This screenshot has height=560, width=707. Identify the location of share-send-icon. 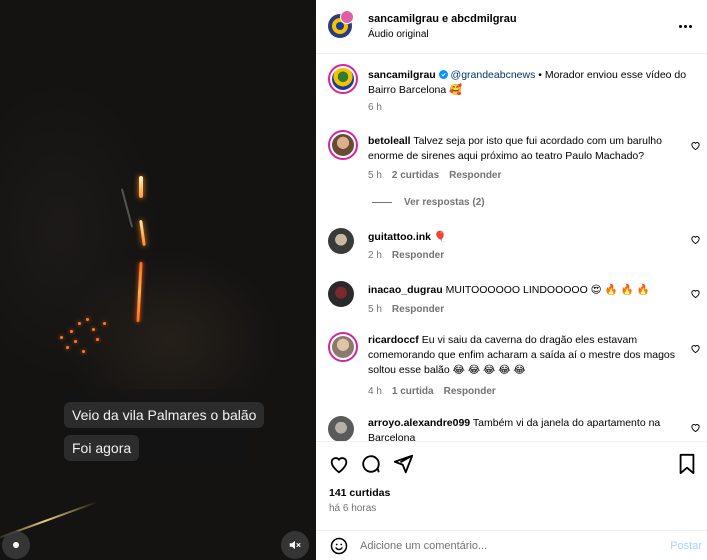
(403, 464).